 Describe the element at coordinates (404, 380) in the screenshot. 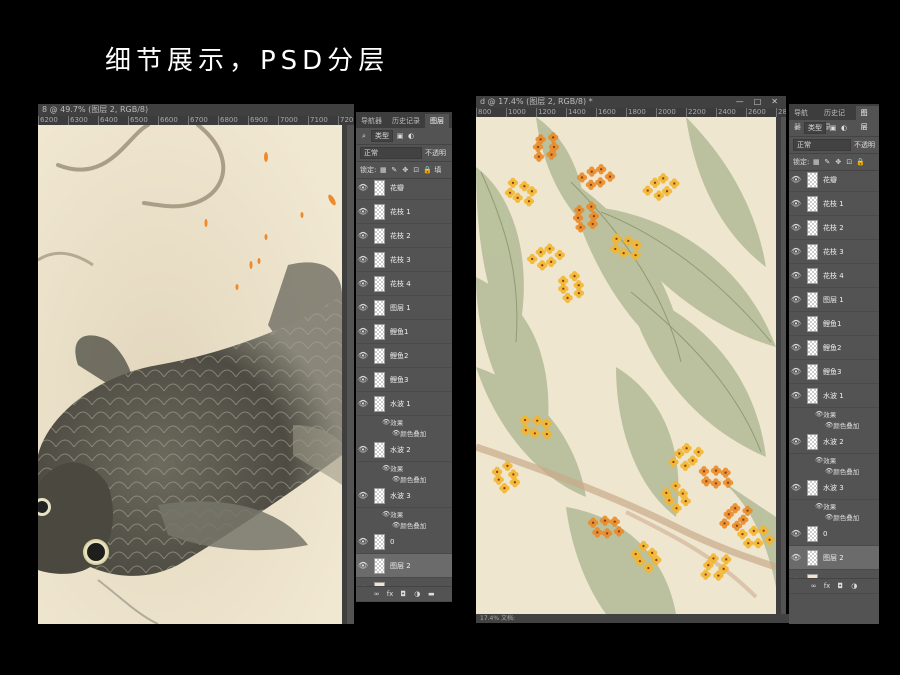

I see `layer-row: 👁 鲤鱼3` at that location.